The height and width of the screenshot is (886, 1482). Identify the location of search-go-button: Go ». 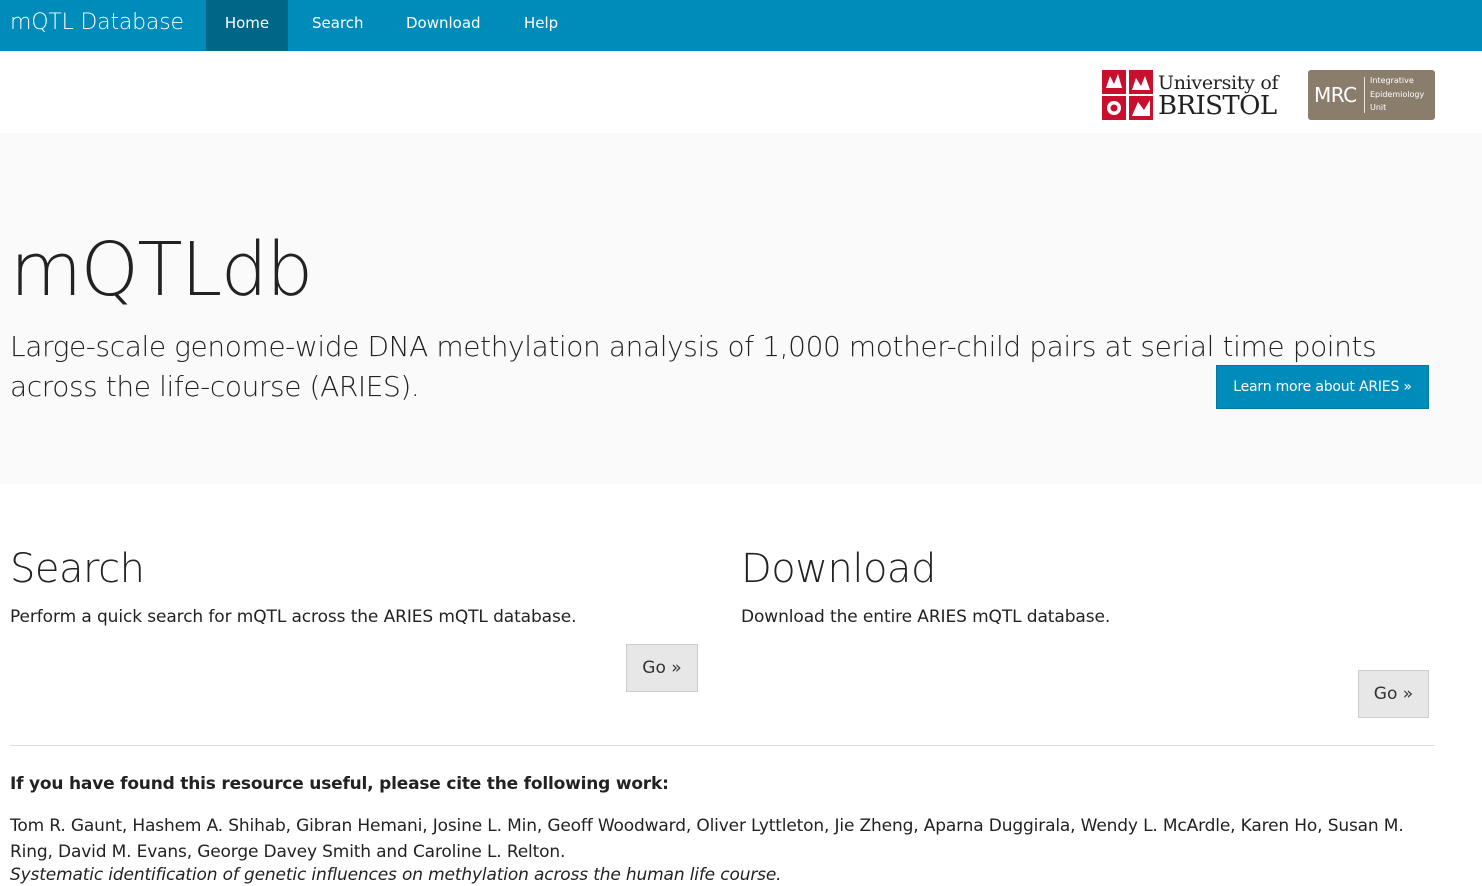
(662, 668).